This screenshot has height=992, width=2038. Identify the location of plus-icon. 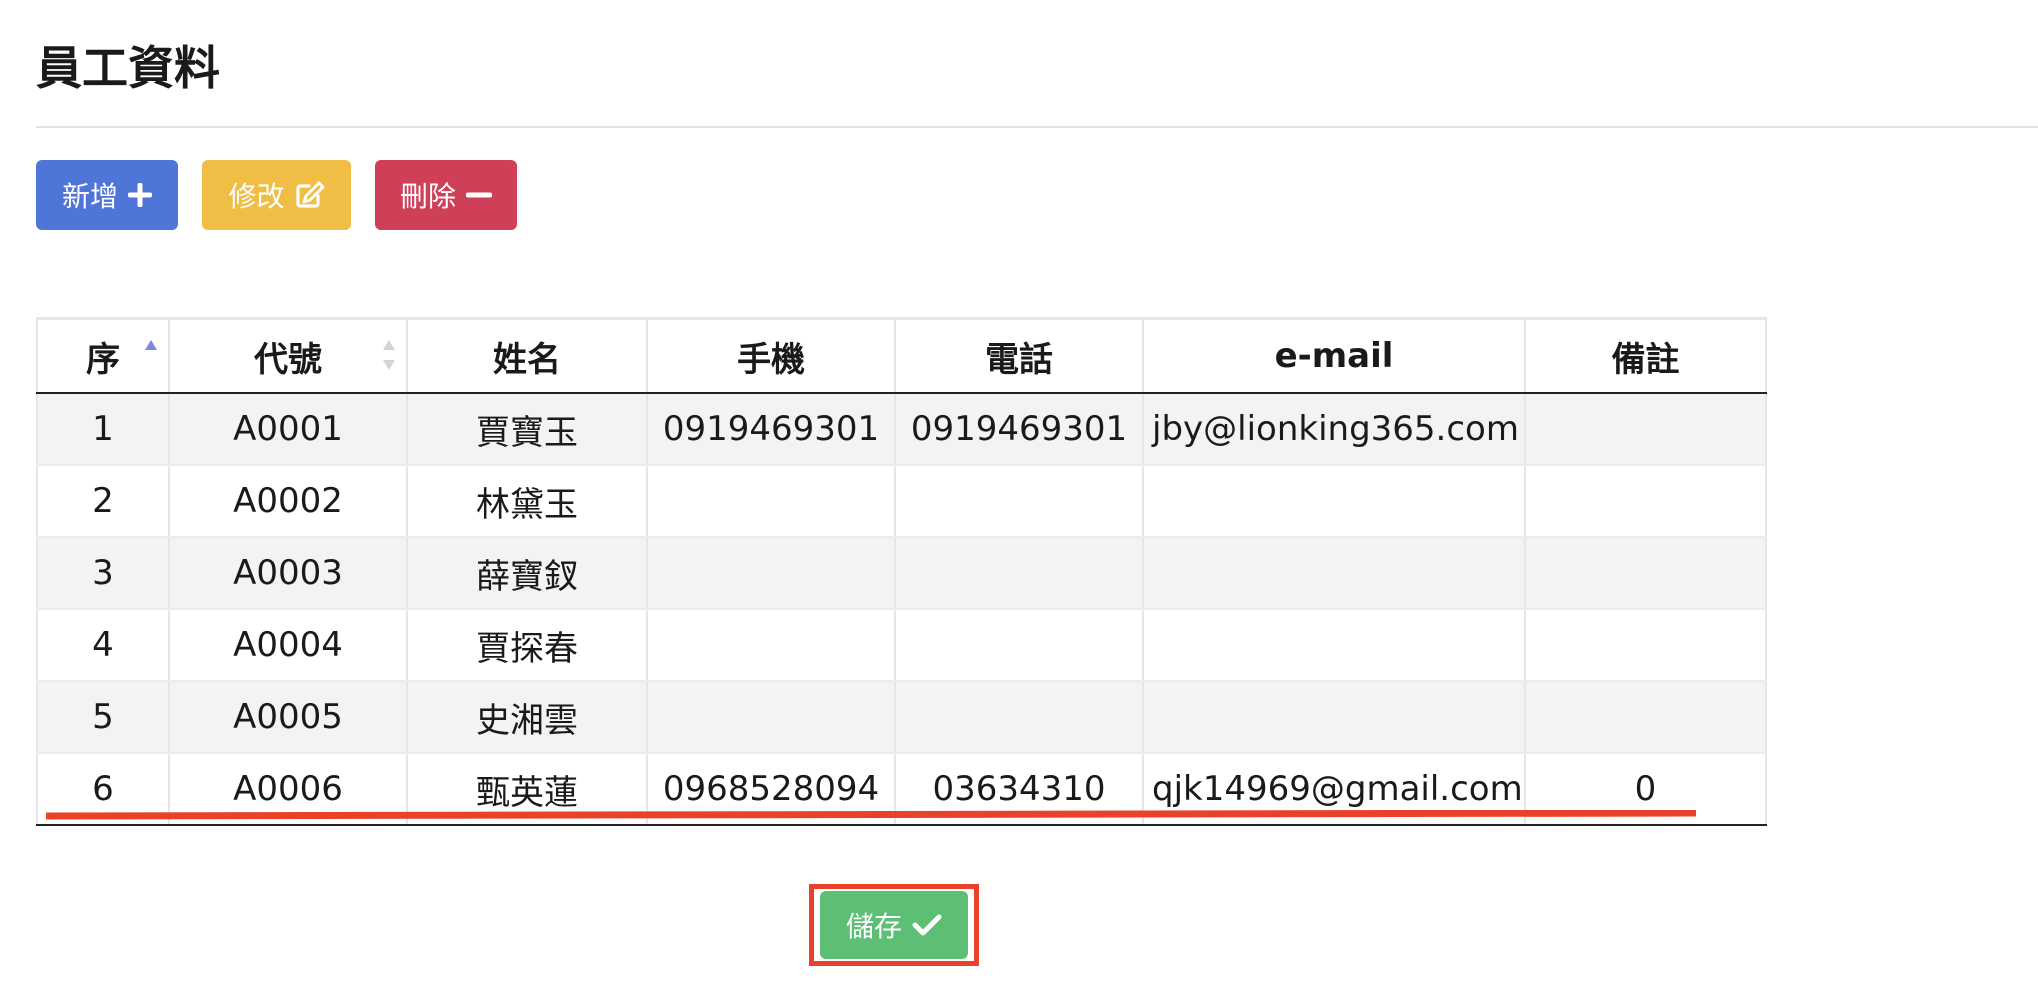
(140, 195).